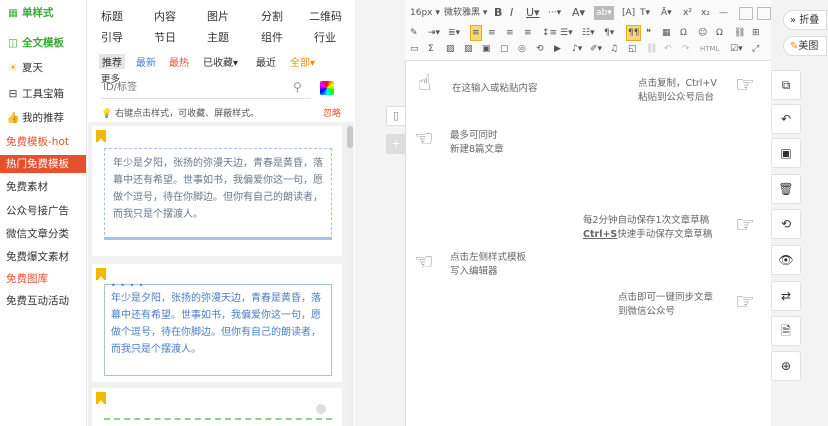 The width and height of the screenshot is (828, 426). I want to click on border-icon: [A], so click(628, 13).